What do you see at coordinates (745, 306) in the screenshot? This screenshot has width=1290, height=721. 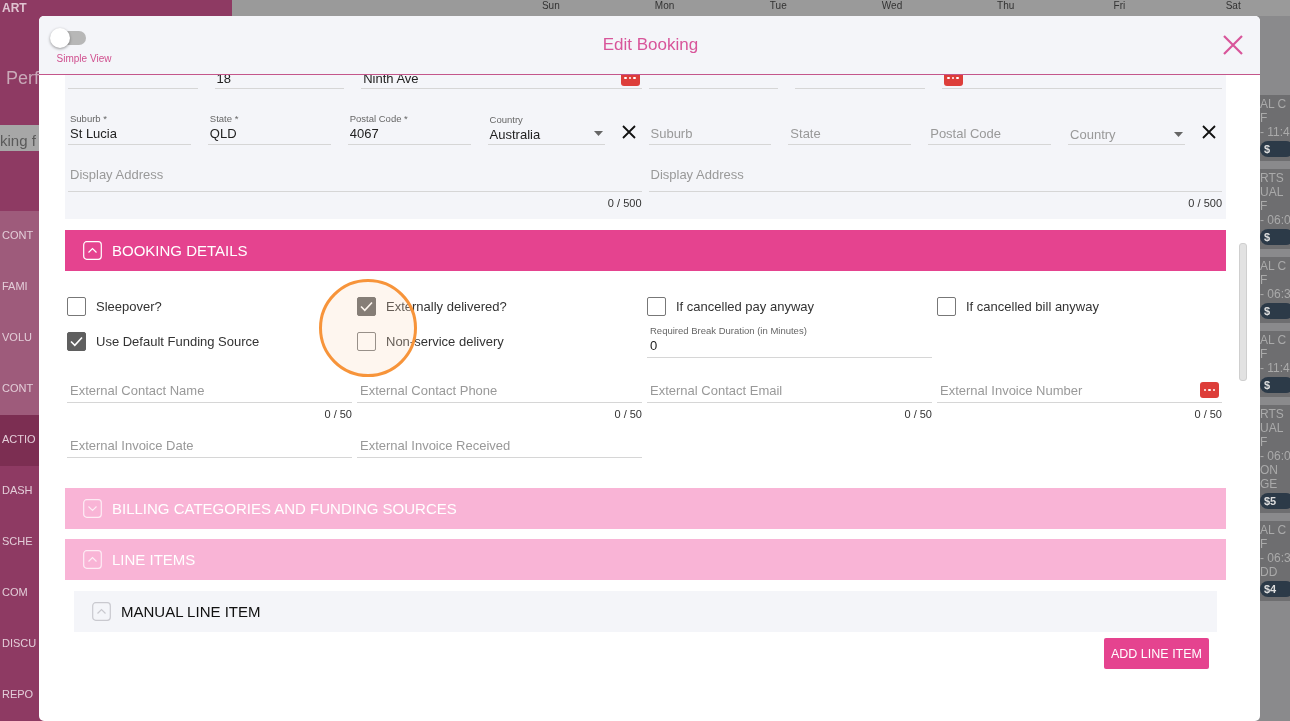 I see `checkbox-label: If cancelled pay anyway` at bounding box center [745, 306].